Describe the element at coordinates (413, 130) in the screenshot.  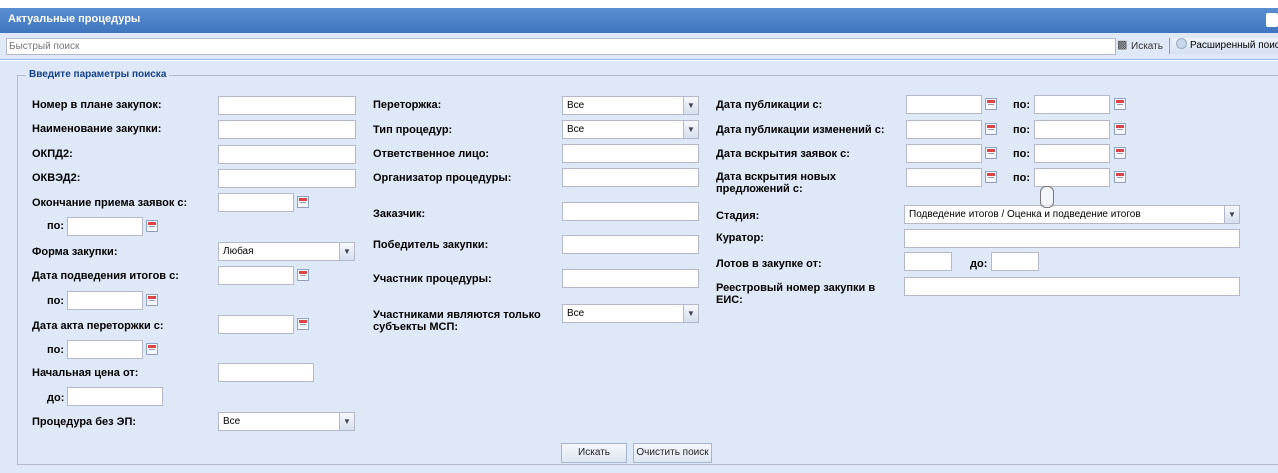
I see `procedure-type-label: Тип процедур:` at that location.